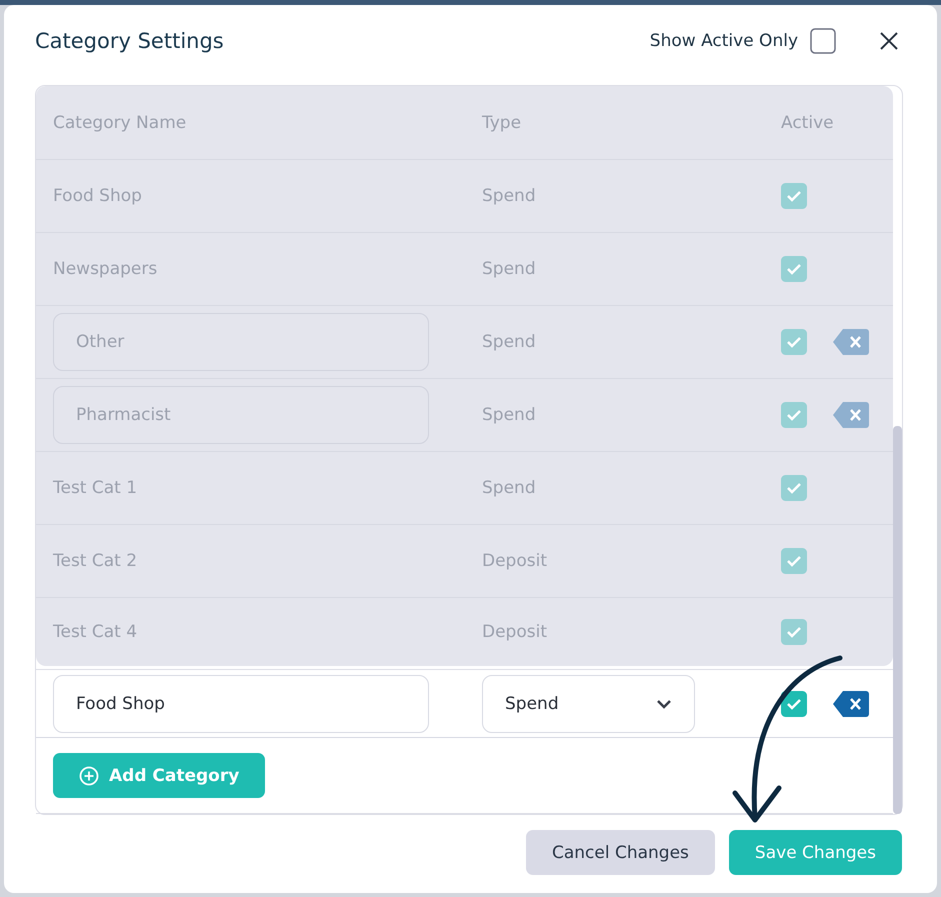 The height and width of the screenshot is (897, 941). What do you see at coordinates (664, 703) in the screenshot?
I see `chevron-down-icon` at bounding box center [664, 703].